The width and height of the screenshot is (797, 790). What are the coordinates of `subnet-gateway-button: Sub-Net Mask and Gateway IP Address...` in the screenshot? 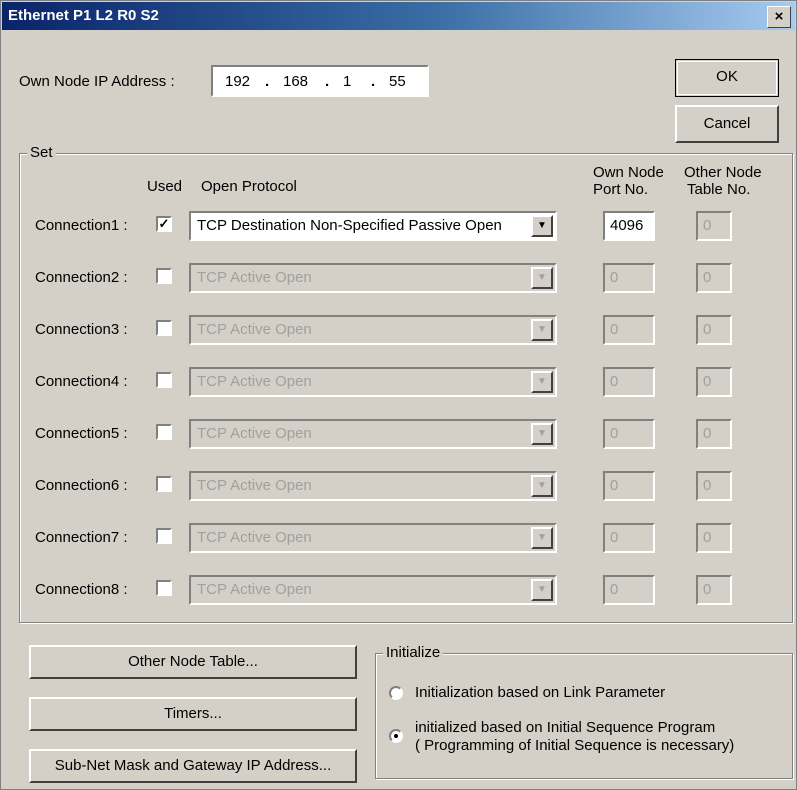 It's located at (193, 766).